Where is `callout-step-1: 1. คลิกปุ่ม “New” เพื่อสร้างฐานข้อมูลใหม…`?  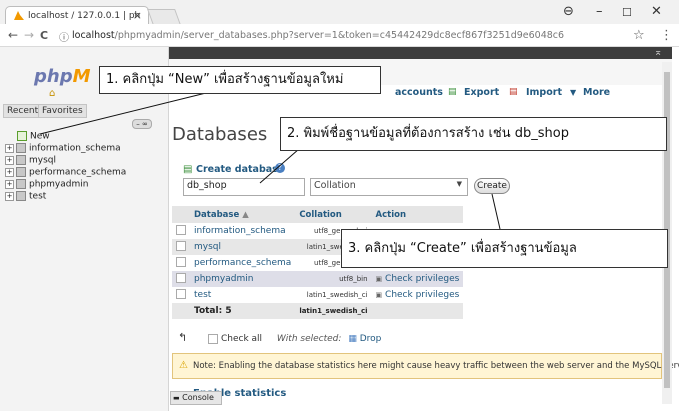
callout-step-1: 1. คลิกปุ่ม “New” เพื่อสร้างฐานข้อมูลใหม… is located at coordinates (240, 80).